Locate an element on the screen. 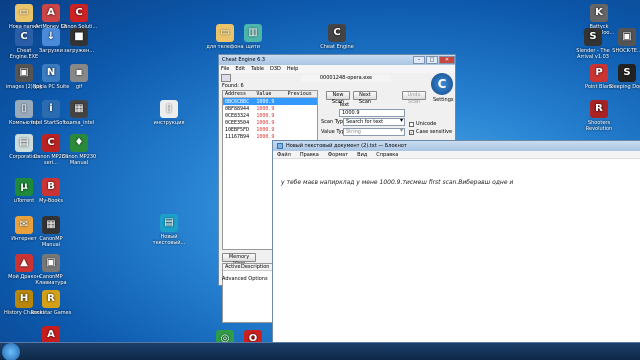  desktop-icon: ▣ CanonMP Клавиатура is located at coordinates (51, 270).